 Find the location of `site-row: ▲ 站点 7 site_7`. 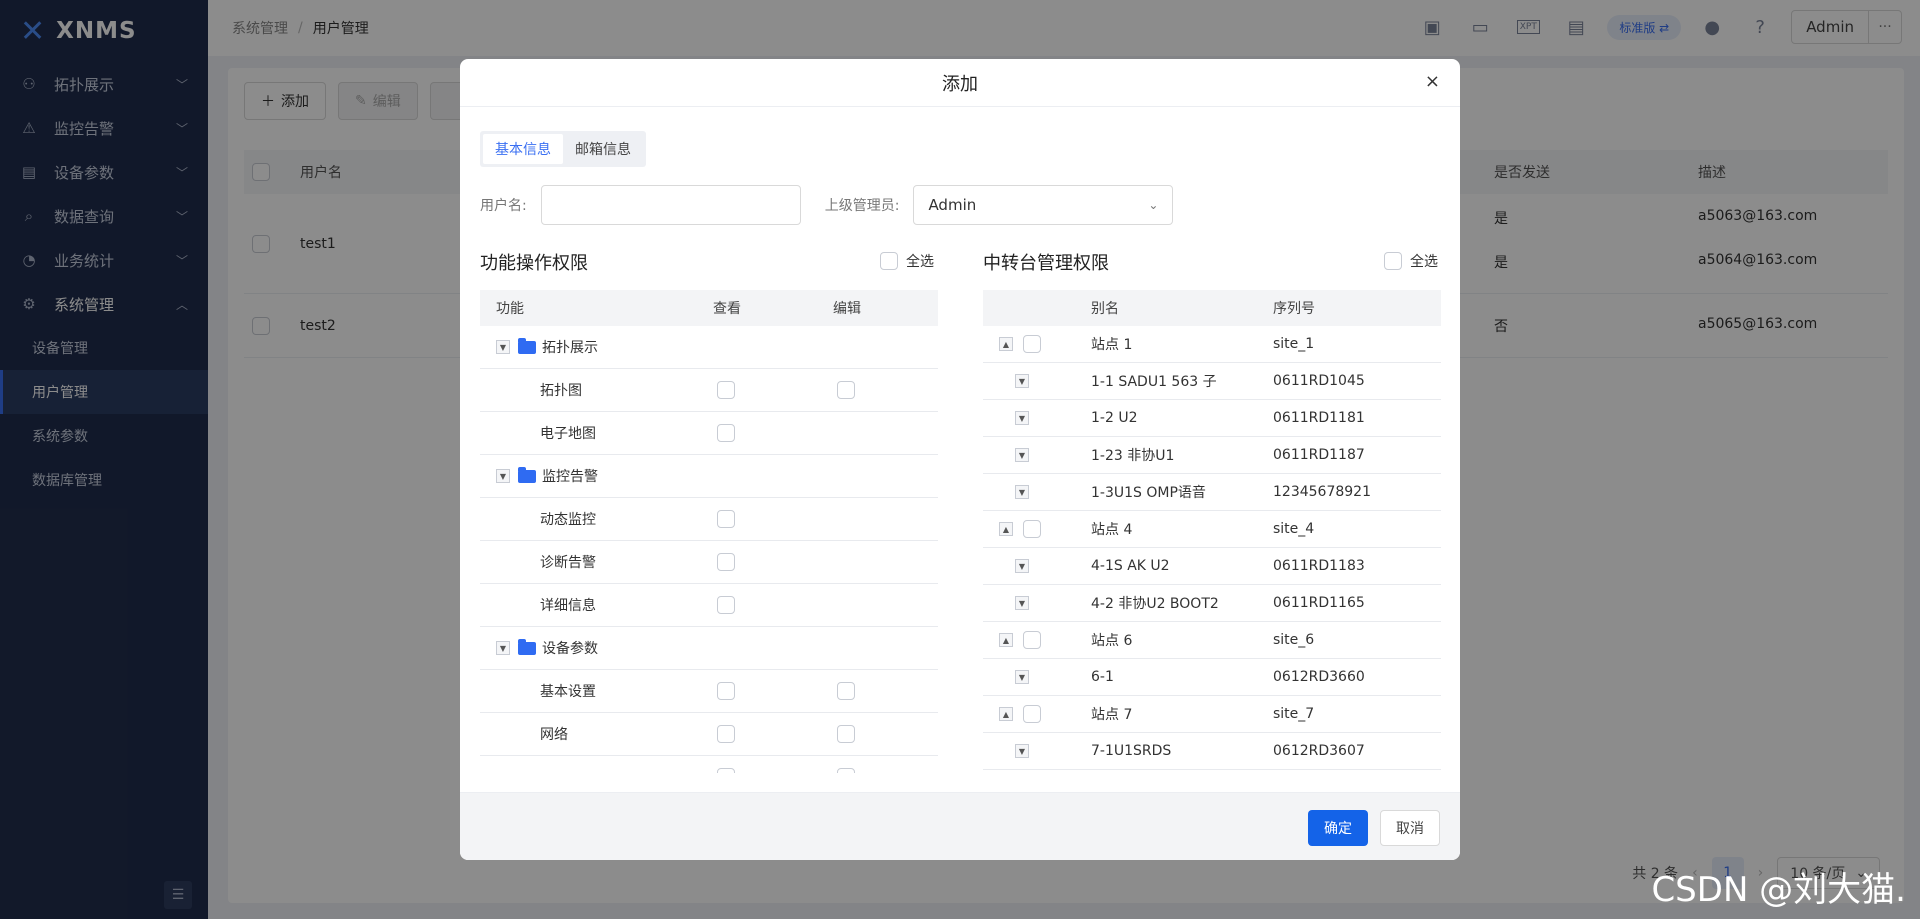

site-row: ▲ 站点 7 site_7 is located at coordinates (1212, 714).